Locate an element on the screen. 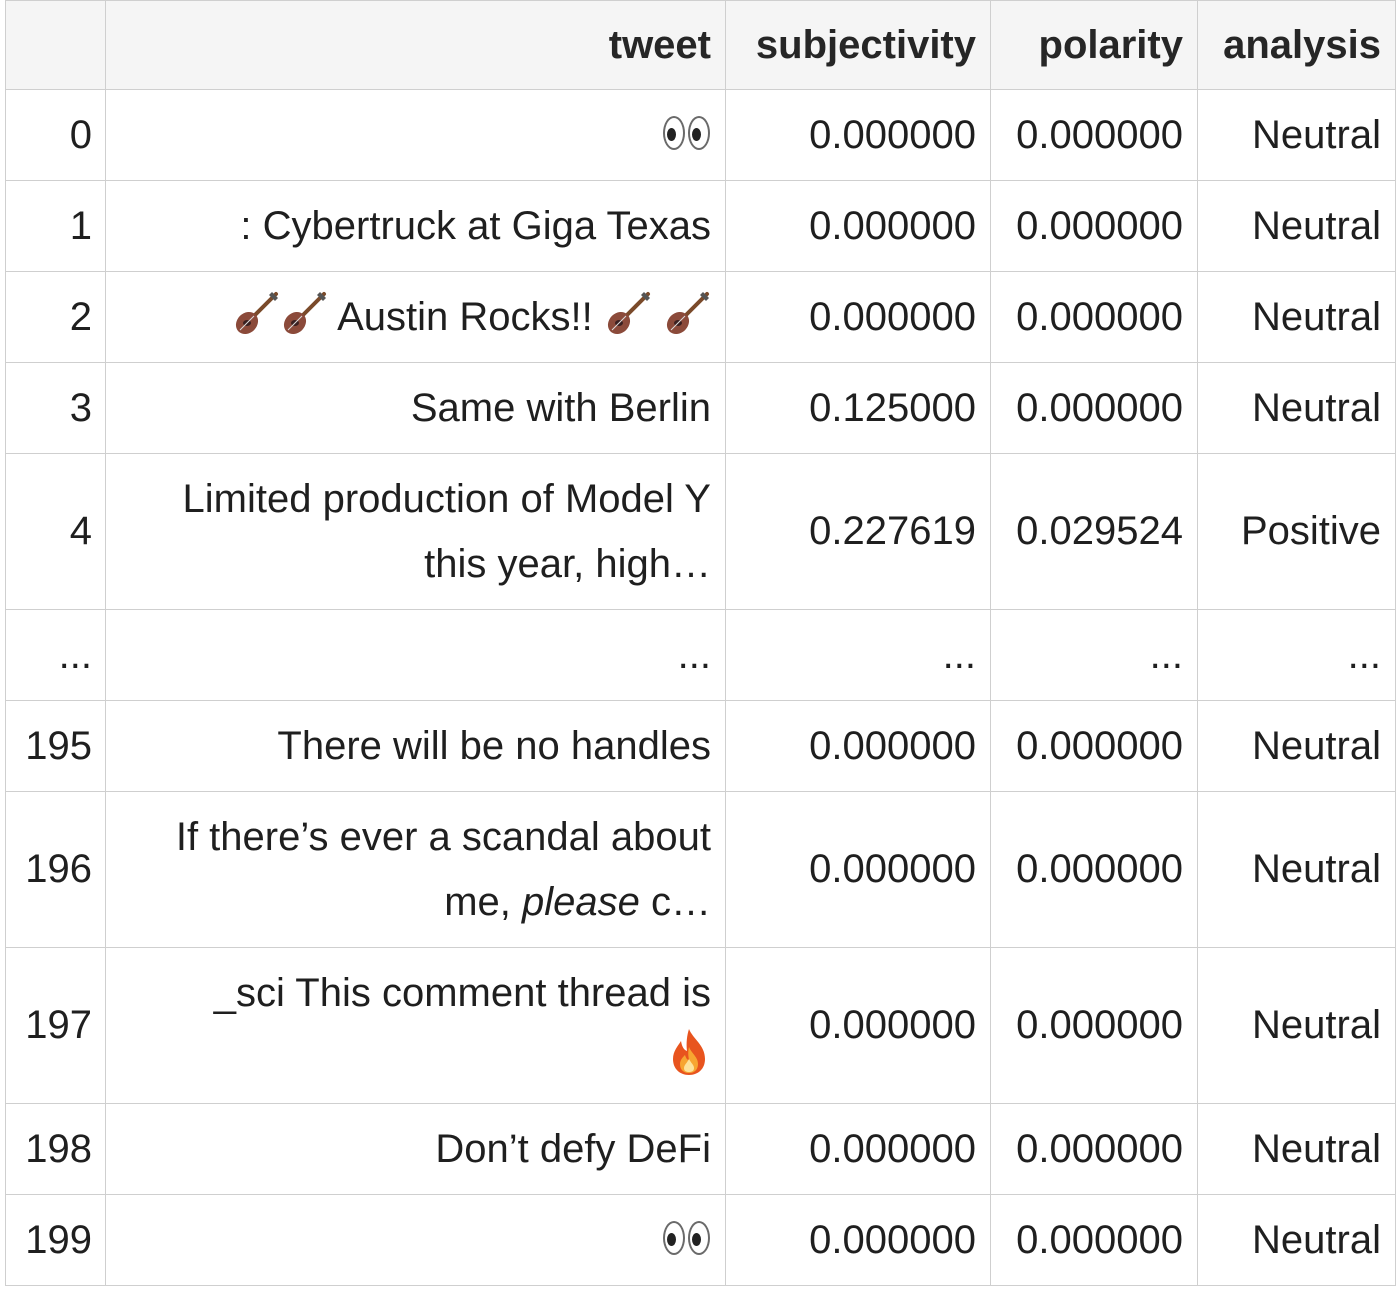 The width and height of the screenshot is (1400, 1290). header-index is located at coordinates (55, 45).